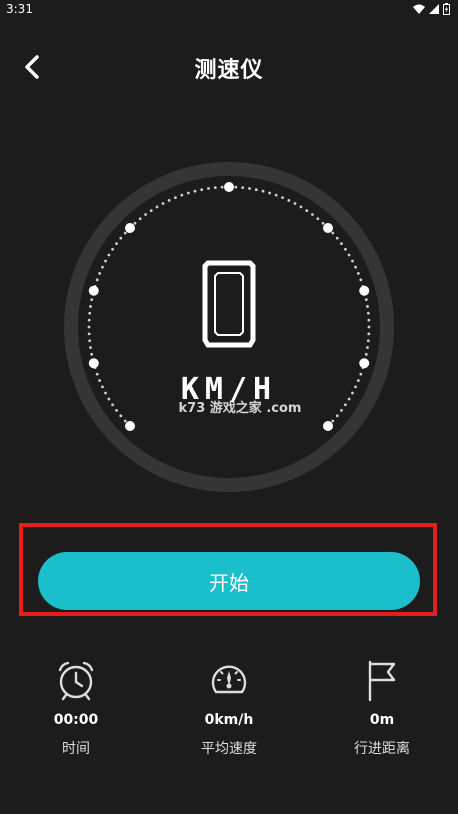  What do you see at coordinates (382, 749) in the screenshot?
I see `stat-distance-label: 行进距离` at bounding box center [382, 749].